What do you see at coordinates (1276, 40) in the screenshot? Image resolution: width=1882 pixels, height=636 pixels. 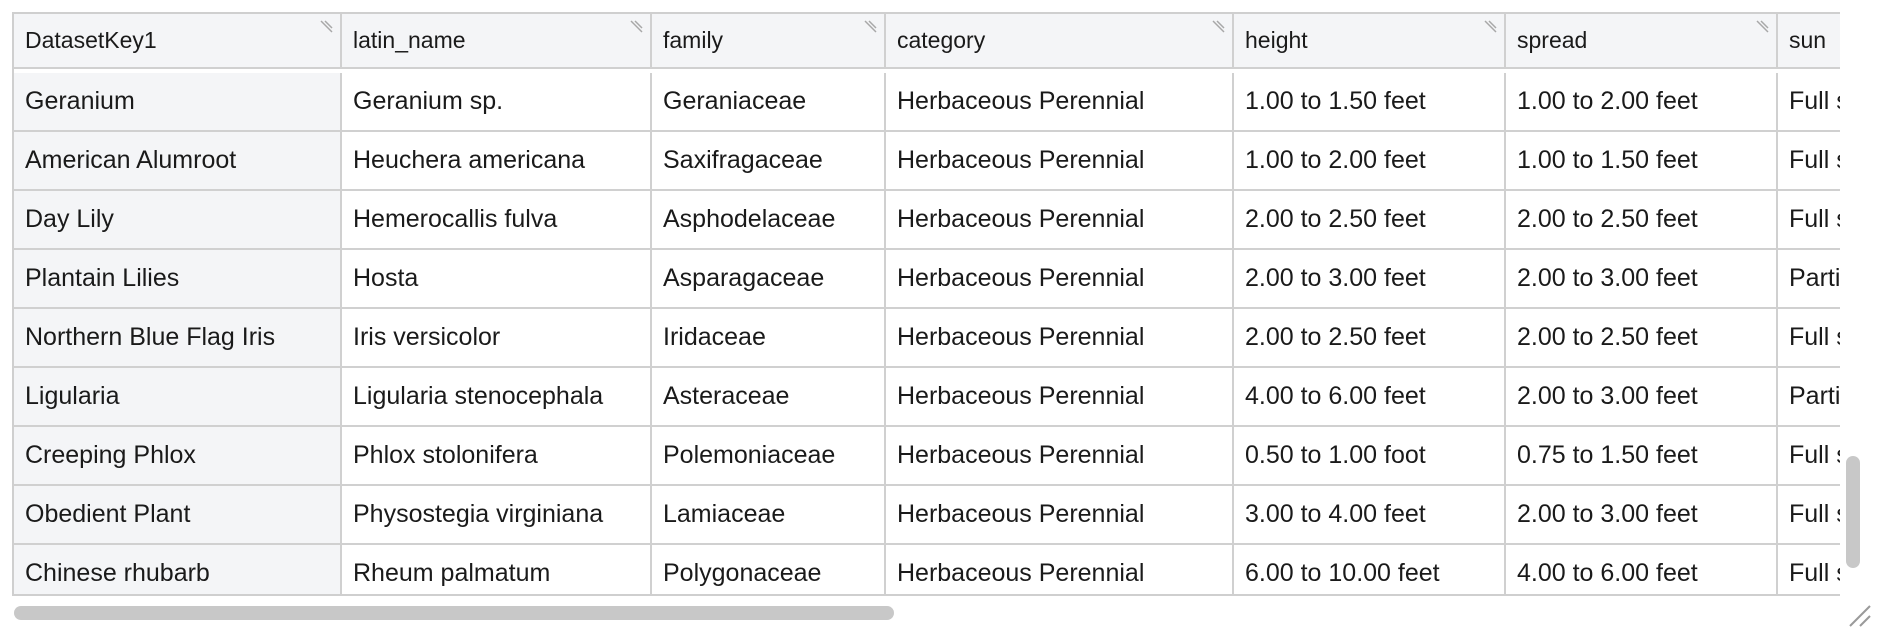 I see `column-header-label: height` at bounding box center [1276, 40].